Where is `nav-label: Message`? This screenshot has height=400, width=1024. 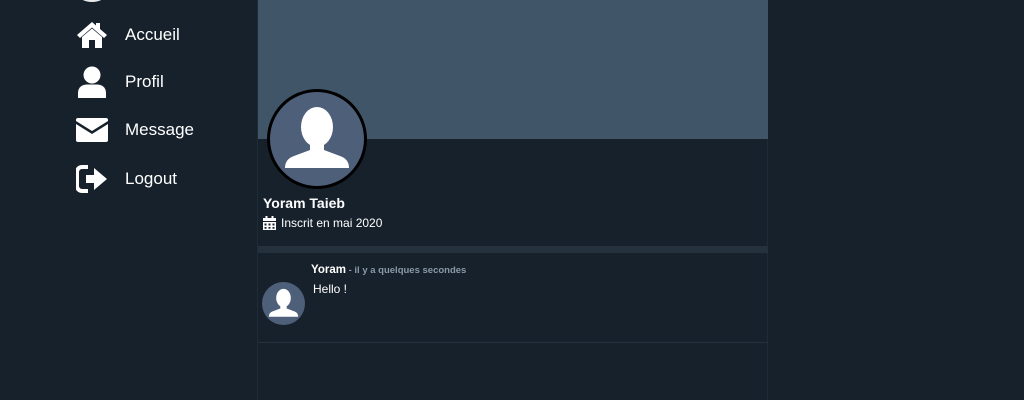 nav-label: Message is located at coordinates (159, 129).